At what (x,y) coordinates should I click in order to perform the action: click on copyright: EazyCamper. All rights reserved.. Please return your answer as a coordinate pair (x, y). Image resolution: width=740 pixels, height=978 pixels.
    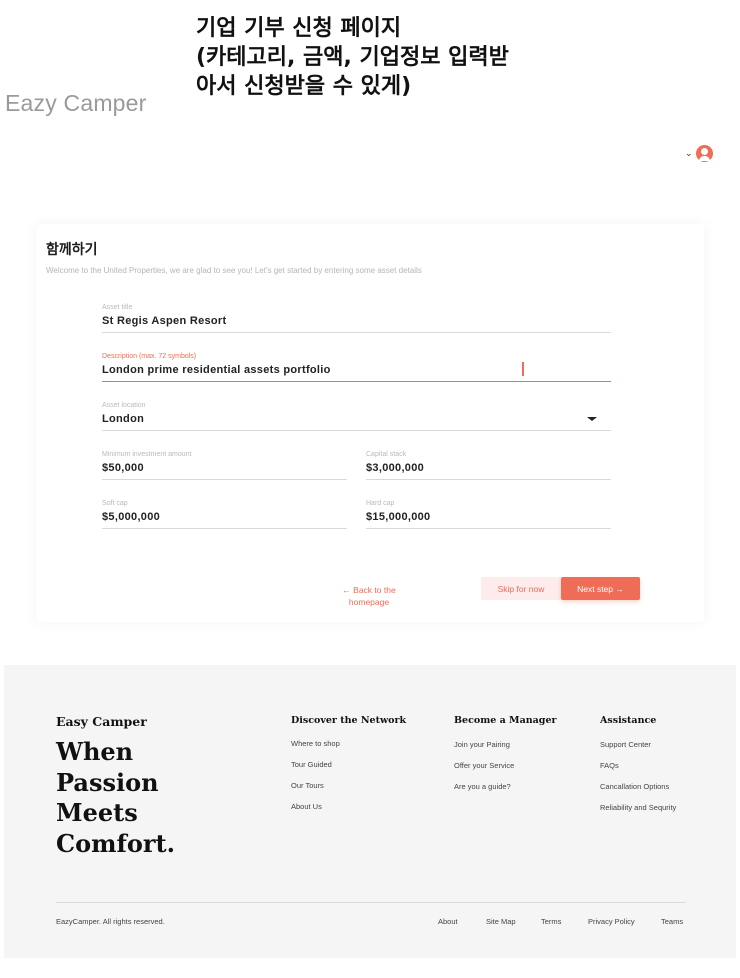
    Looking at the image, I should click on (110, 921).